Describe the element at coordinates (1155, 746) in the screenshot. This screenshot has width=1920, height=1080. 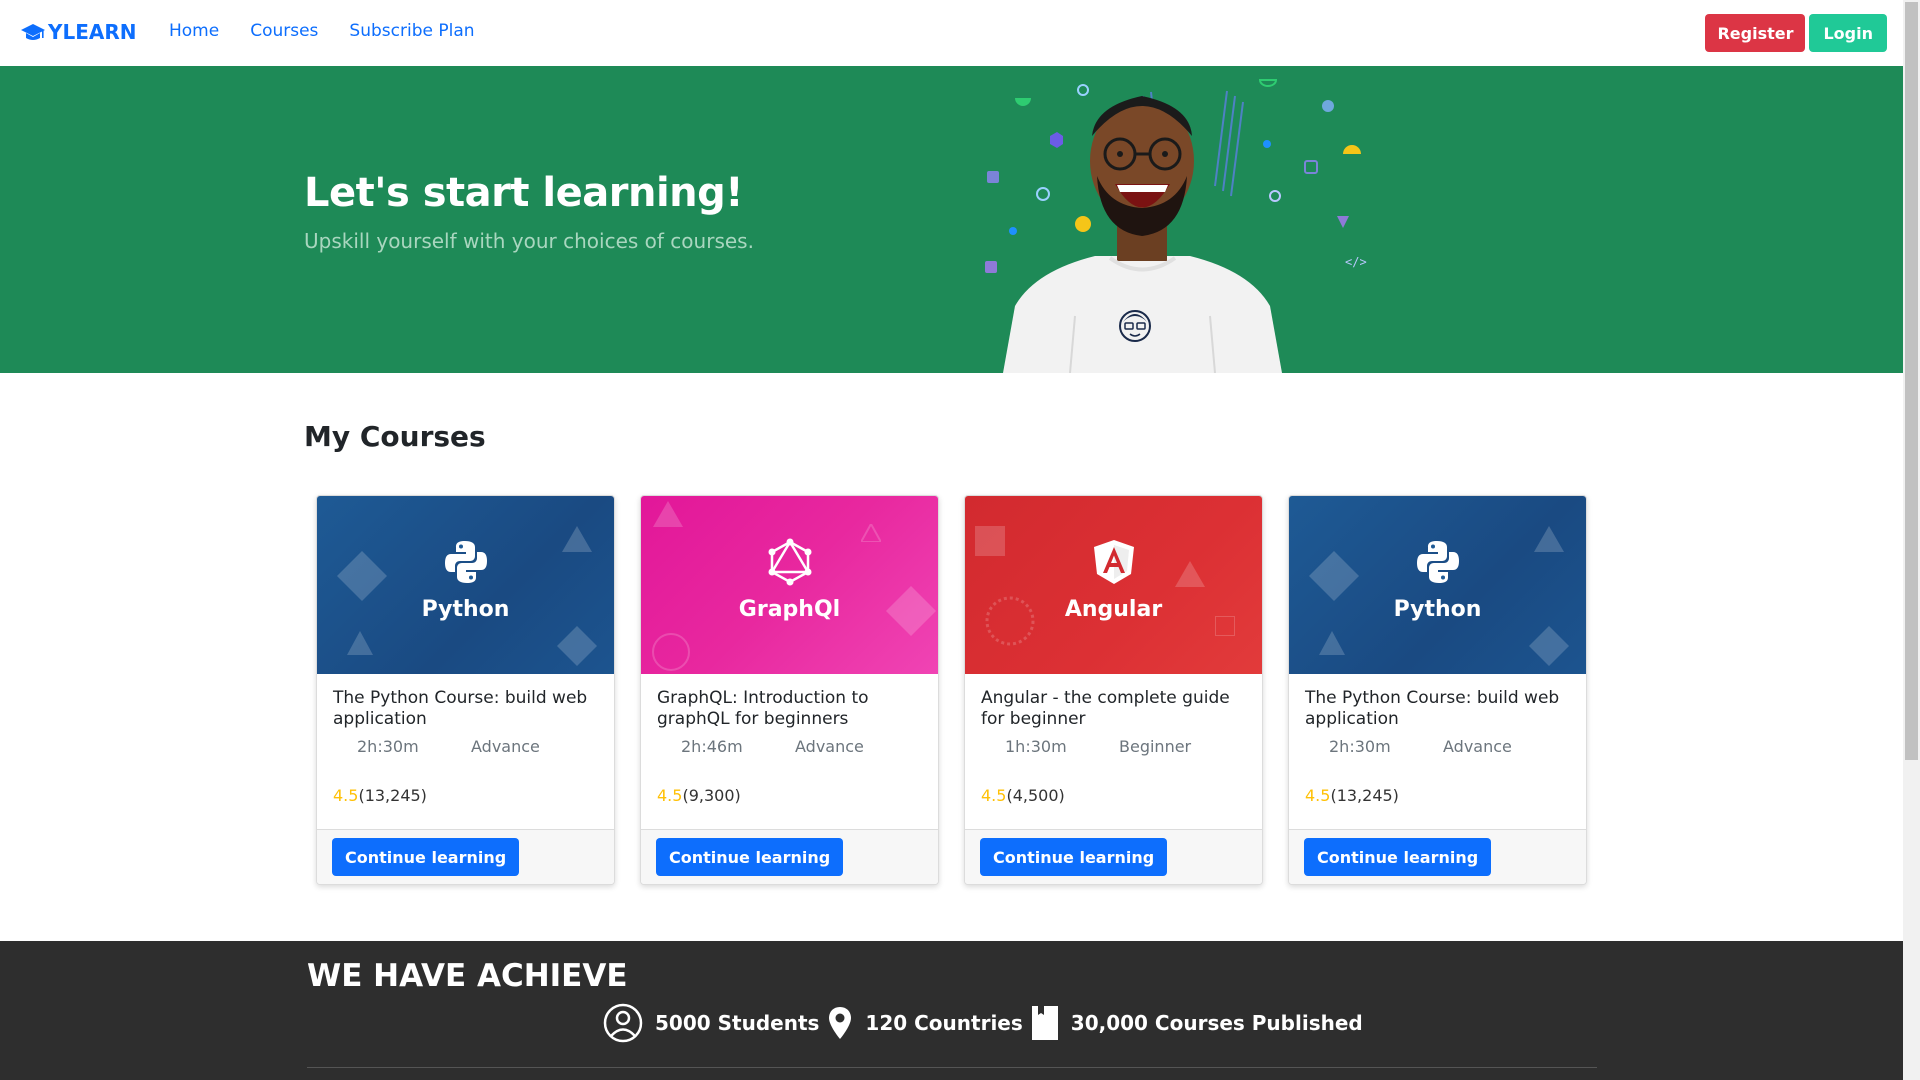
I see `course-level: Beginner` at that location.